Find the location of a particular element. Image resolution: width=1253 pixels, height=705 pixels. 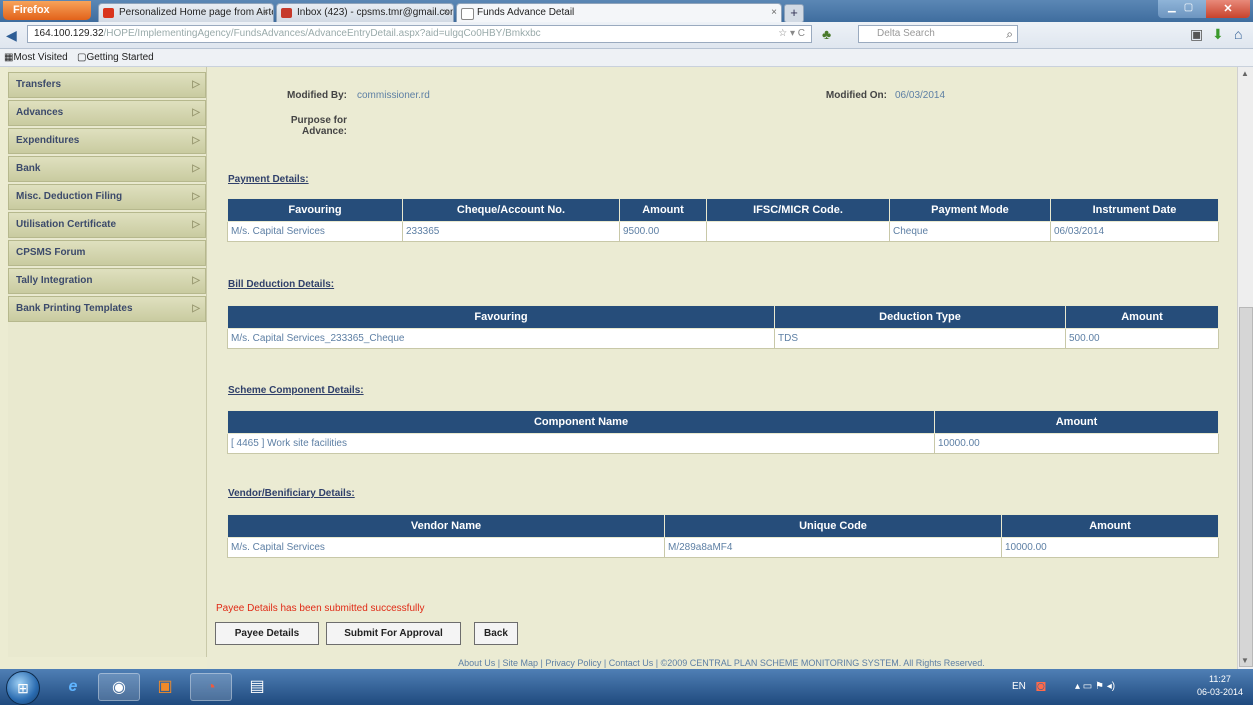

payment-mode-cell: Cheque is located at coordinates (970, 231).